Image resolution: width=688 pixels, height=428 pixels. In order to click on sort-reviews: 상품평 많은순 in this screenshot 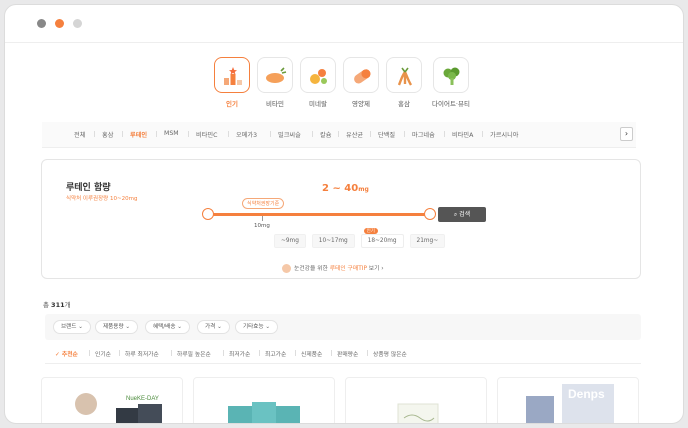, I will do `click(390, 353)`.